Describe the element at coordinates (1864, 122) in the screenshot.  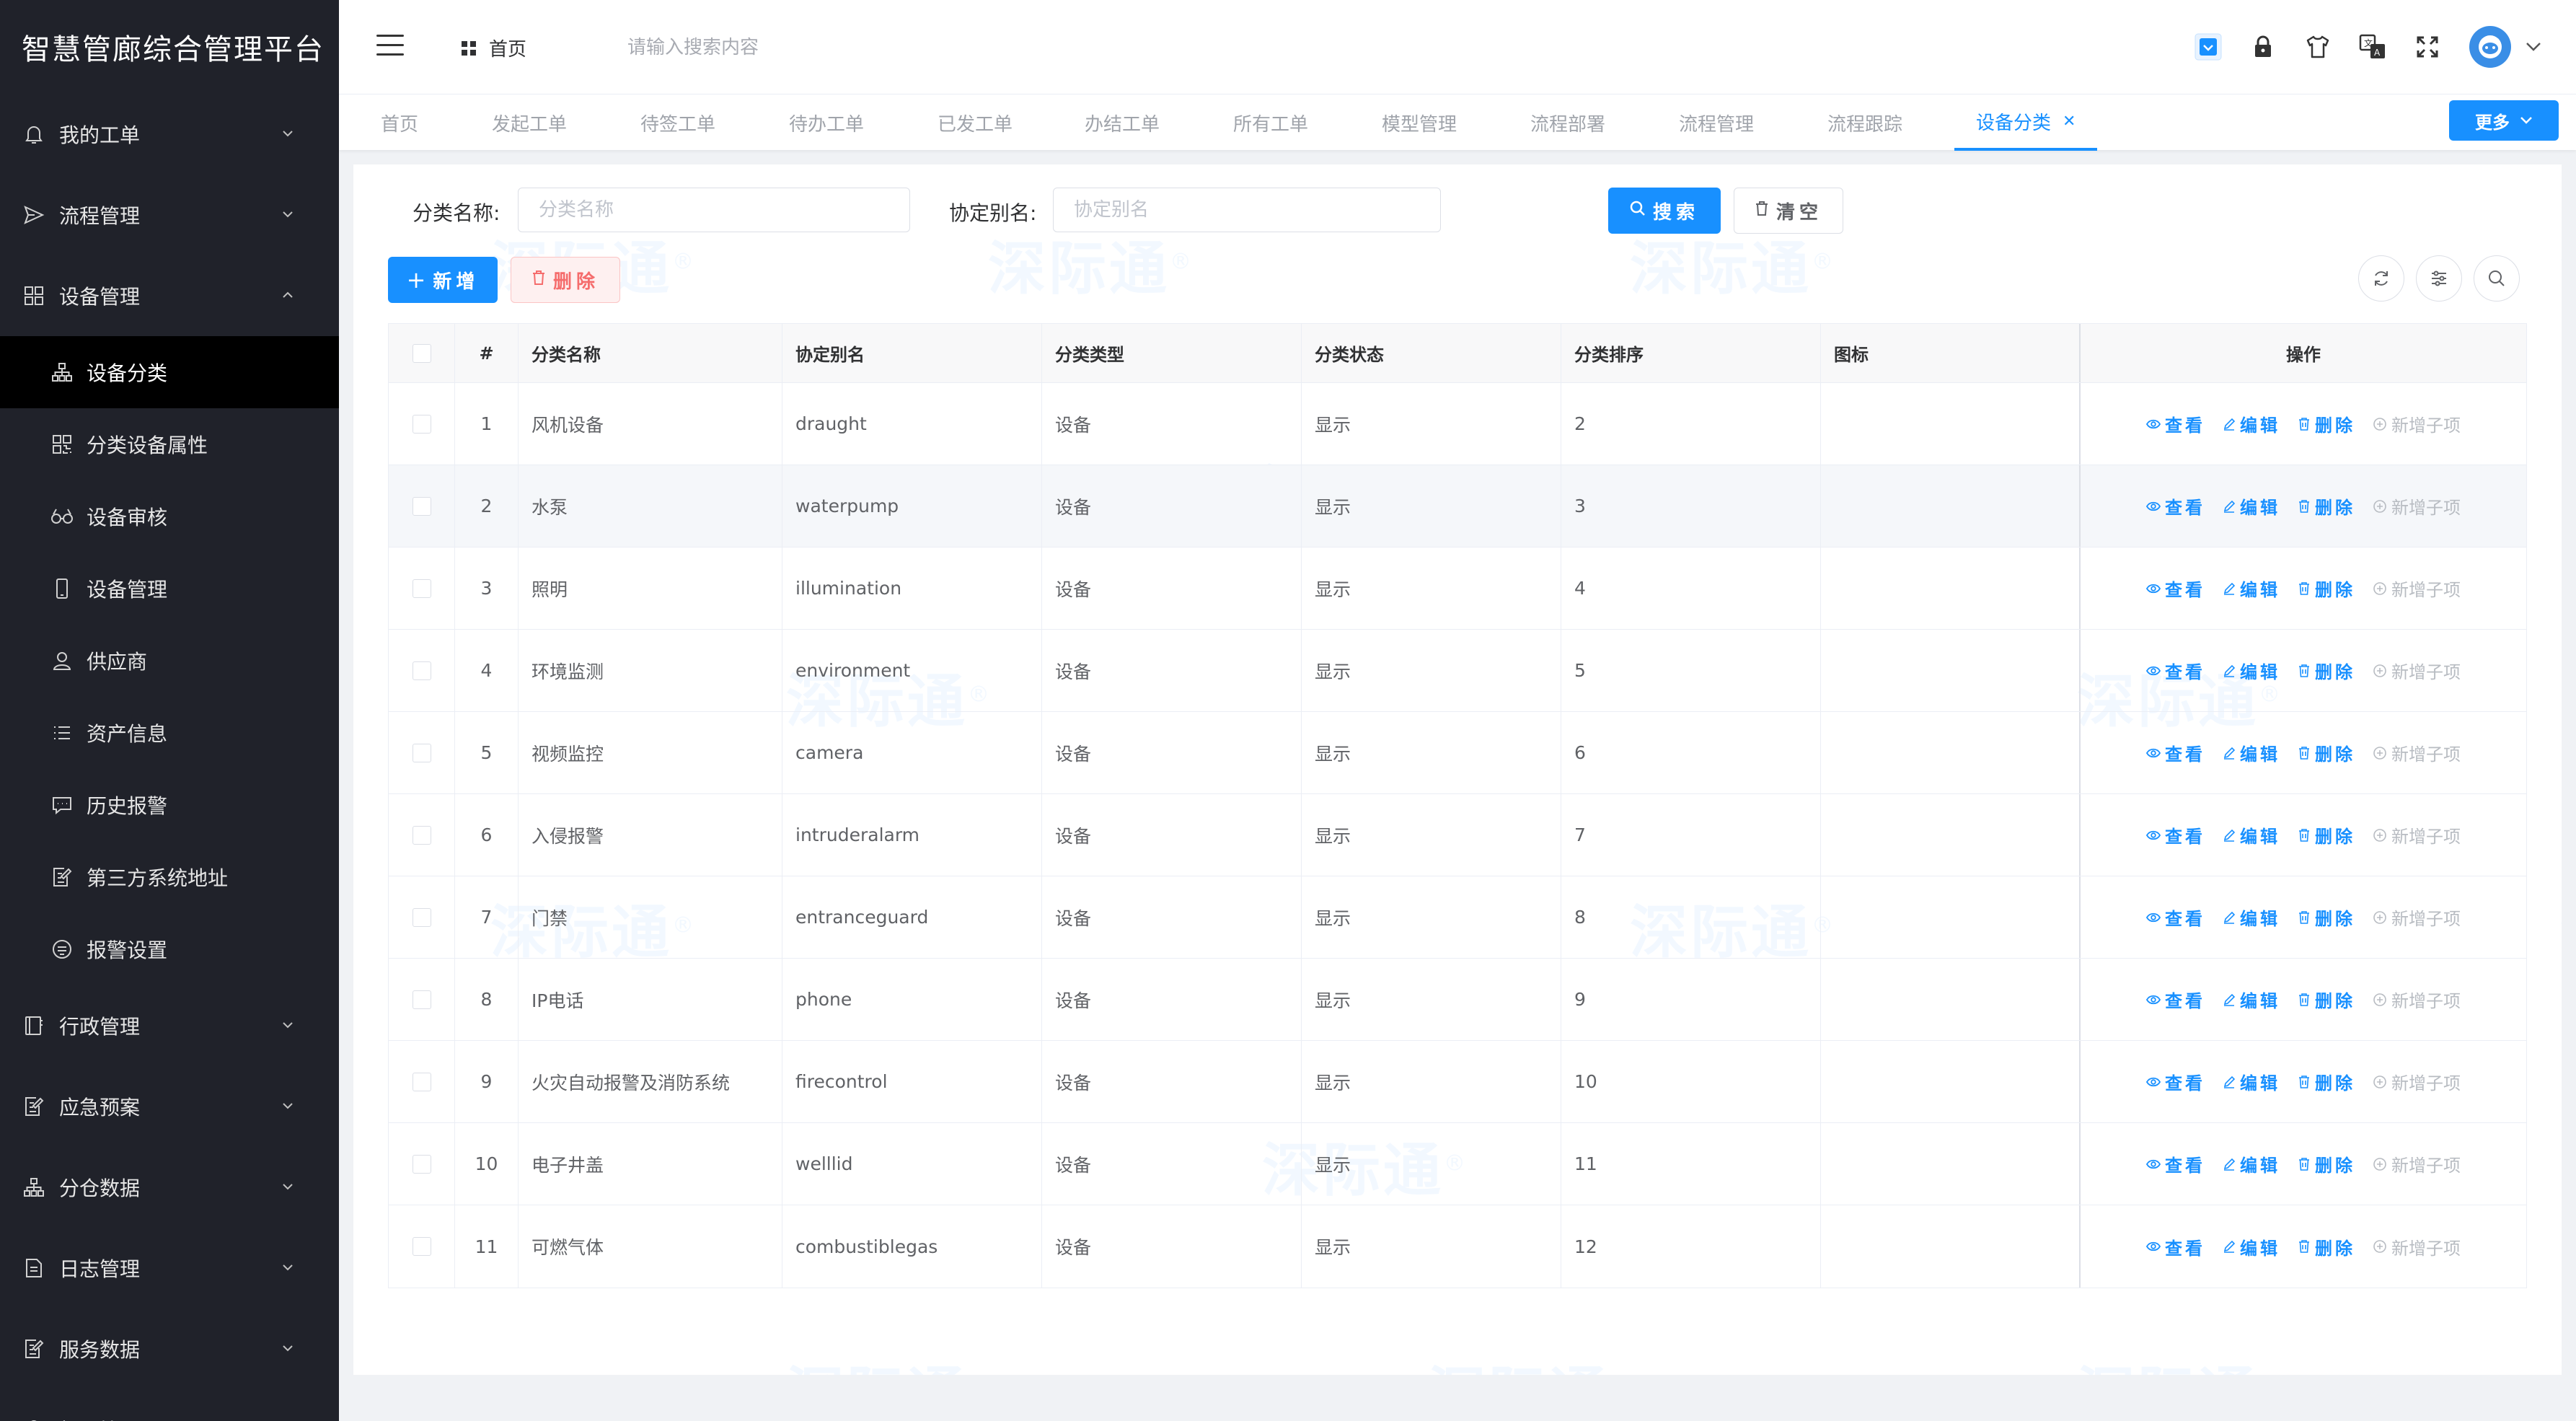
I see `tab-item: 流程跟踪` at that location.